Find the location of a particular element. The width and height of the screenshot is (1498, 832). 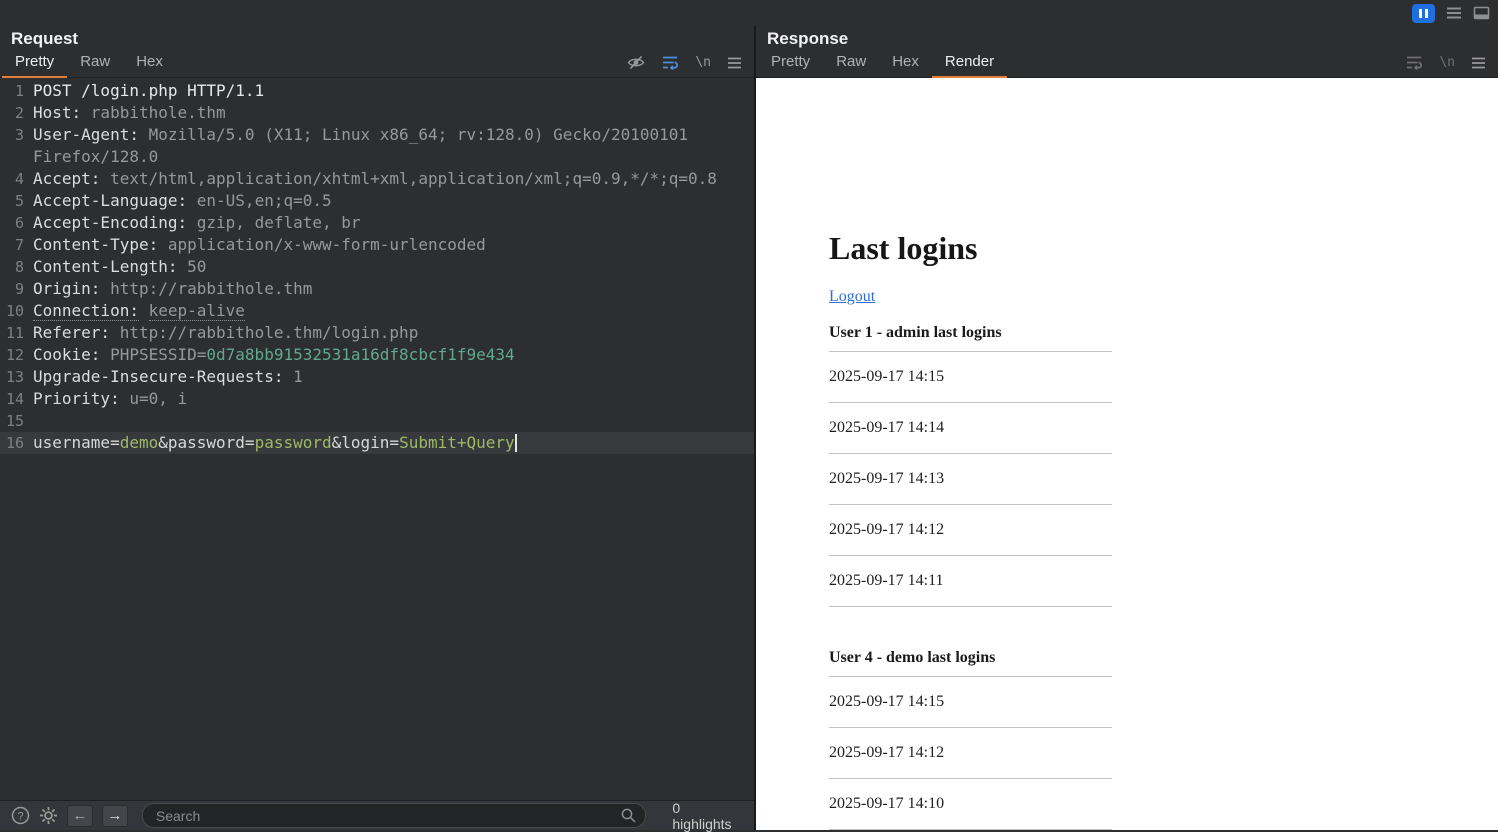

request-line-6: 6 Accept-Encoding: gzip, deflate, br is located at coordinates (377, 223).